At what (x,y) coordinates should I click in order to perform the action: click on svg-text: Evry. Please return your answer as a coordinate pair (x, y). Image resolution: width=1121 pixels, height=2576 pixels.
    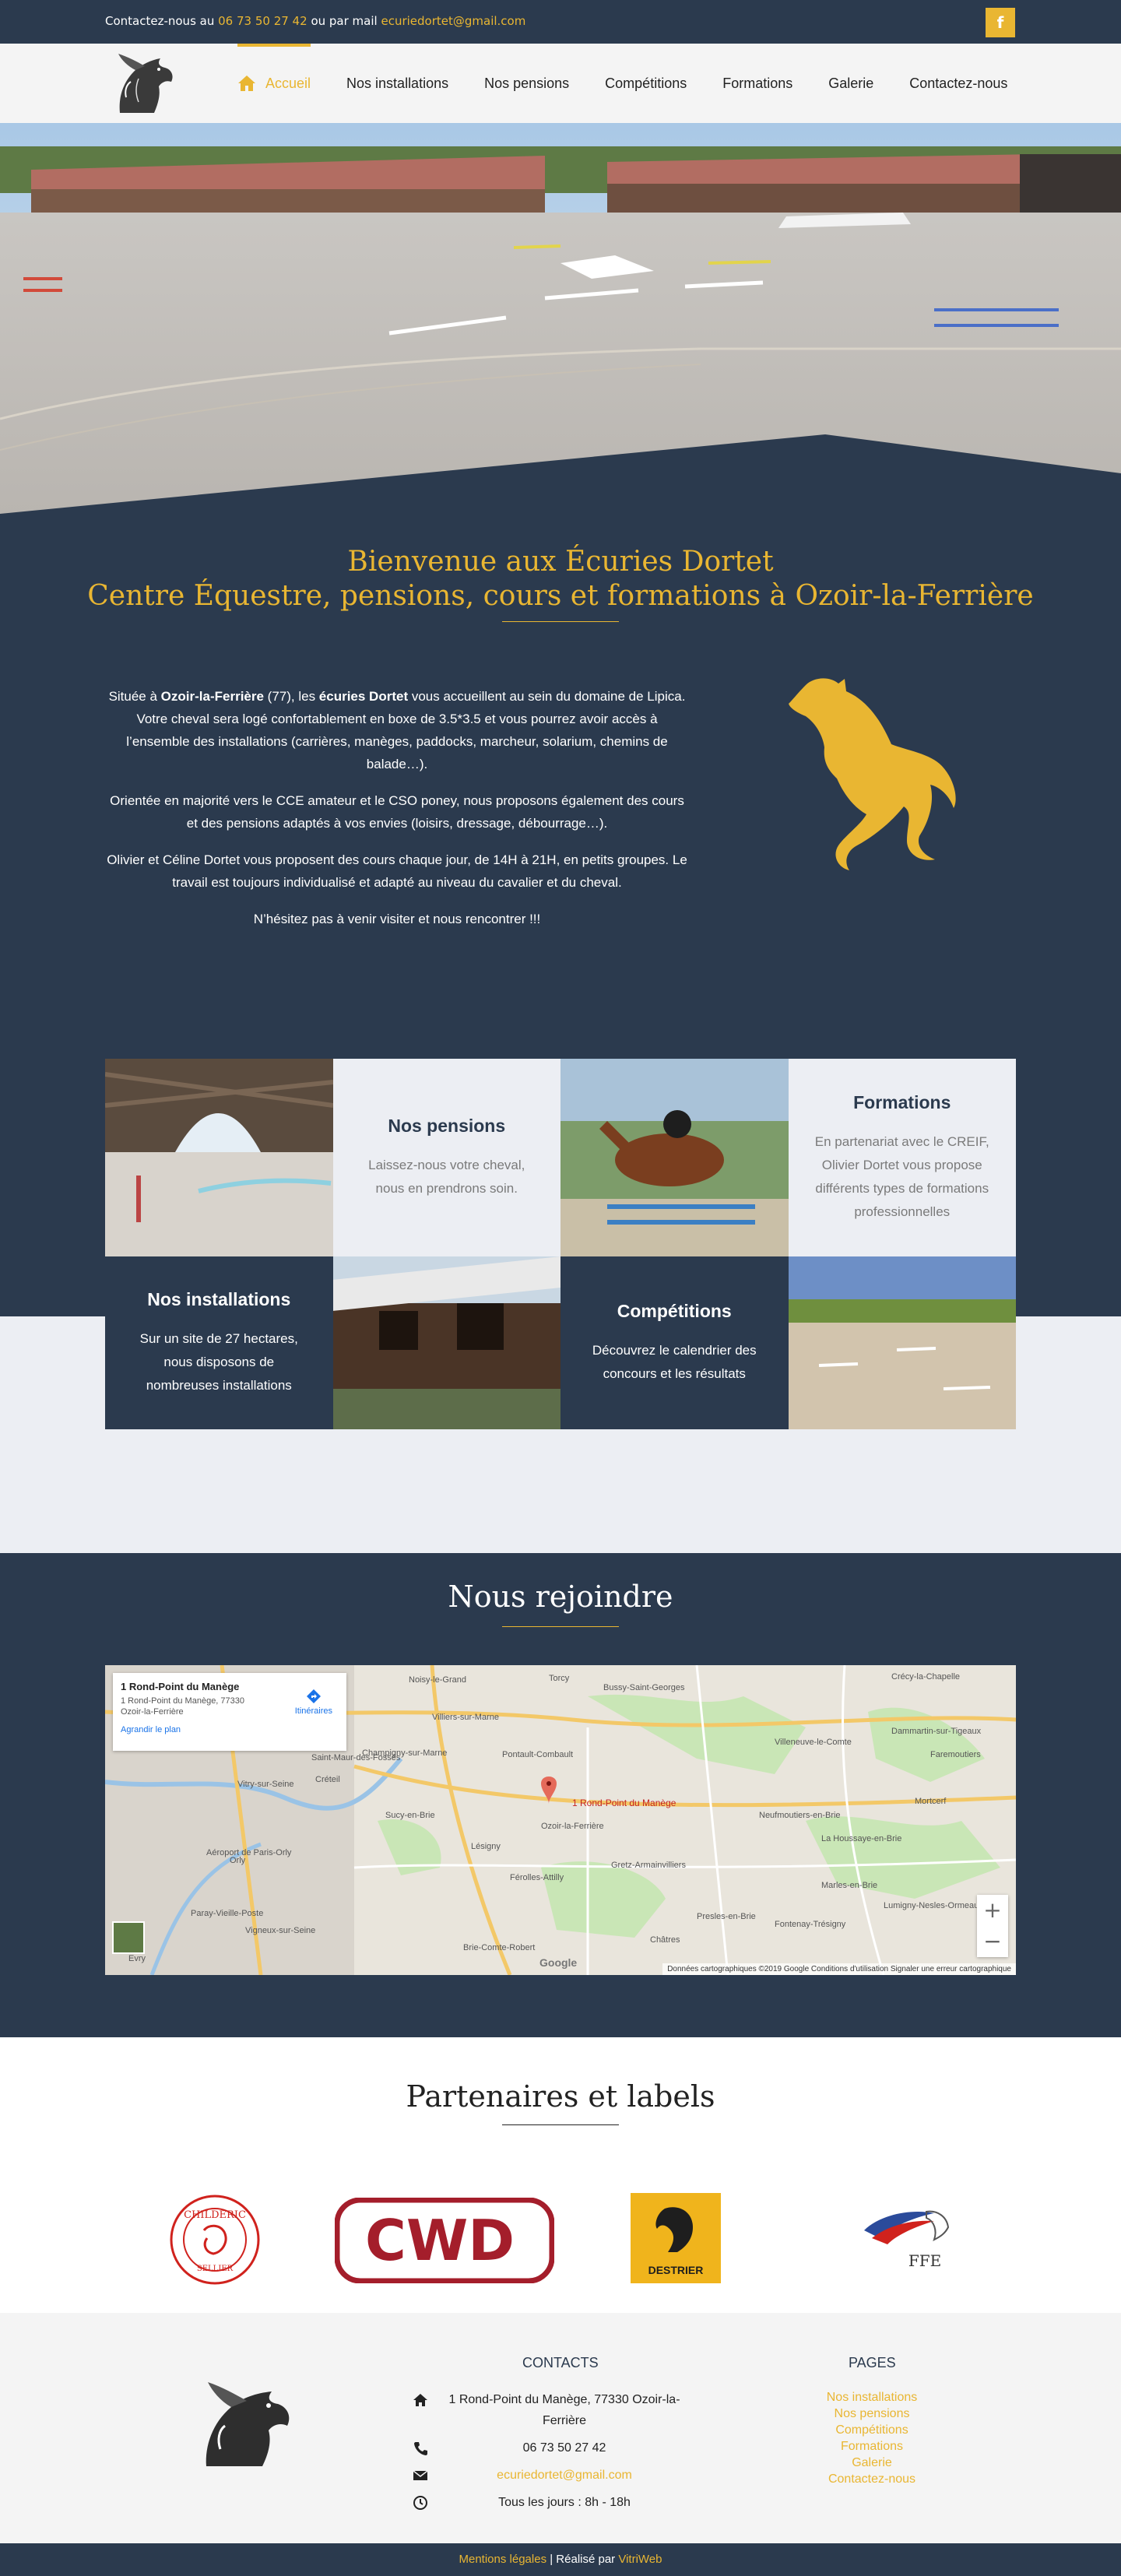
    Looking at the image, I should click on (137, 1958).